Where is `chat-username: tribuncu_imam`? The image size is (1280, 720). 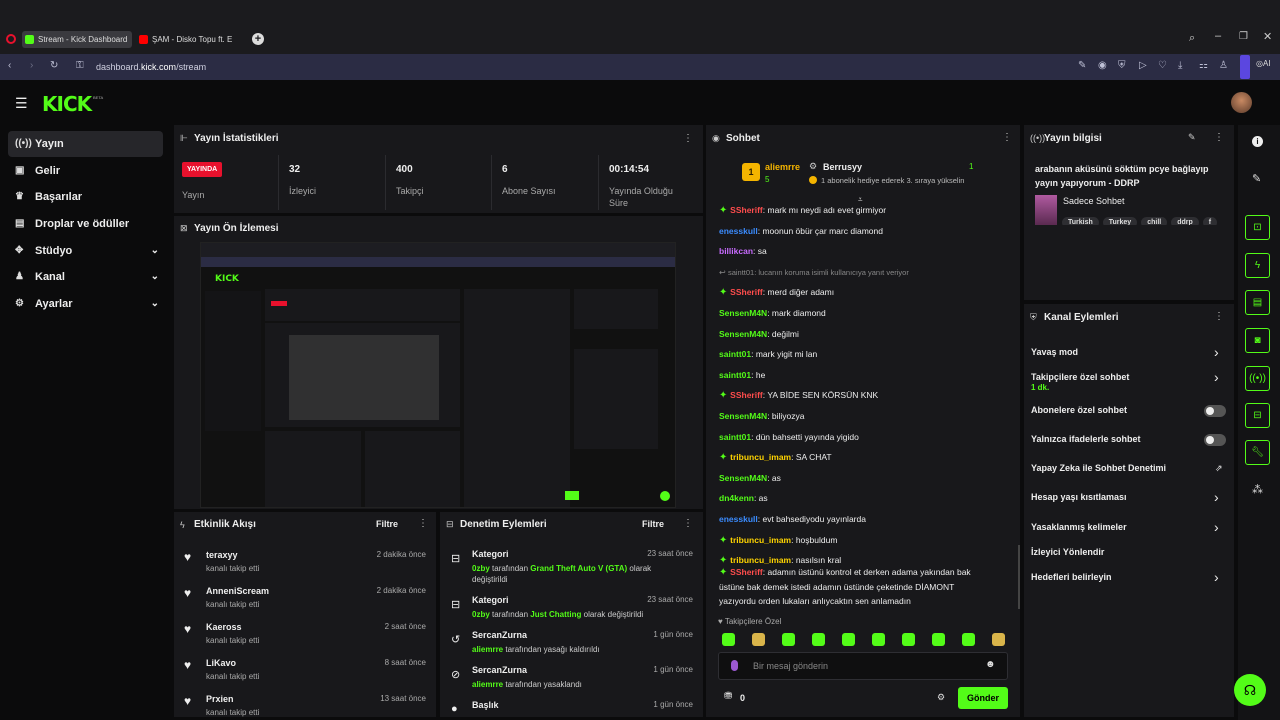
chat-username: tribuncu_imam is located at coordinates (760, 457).